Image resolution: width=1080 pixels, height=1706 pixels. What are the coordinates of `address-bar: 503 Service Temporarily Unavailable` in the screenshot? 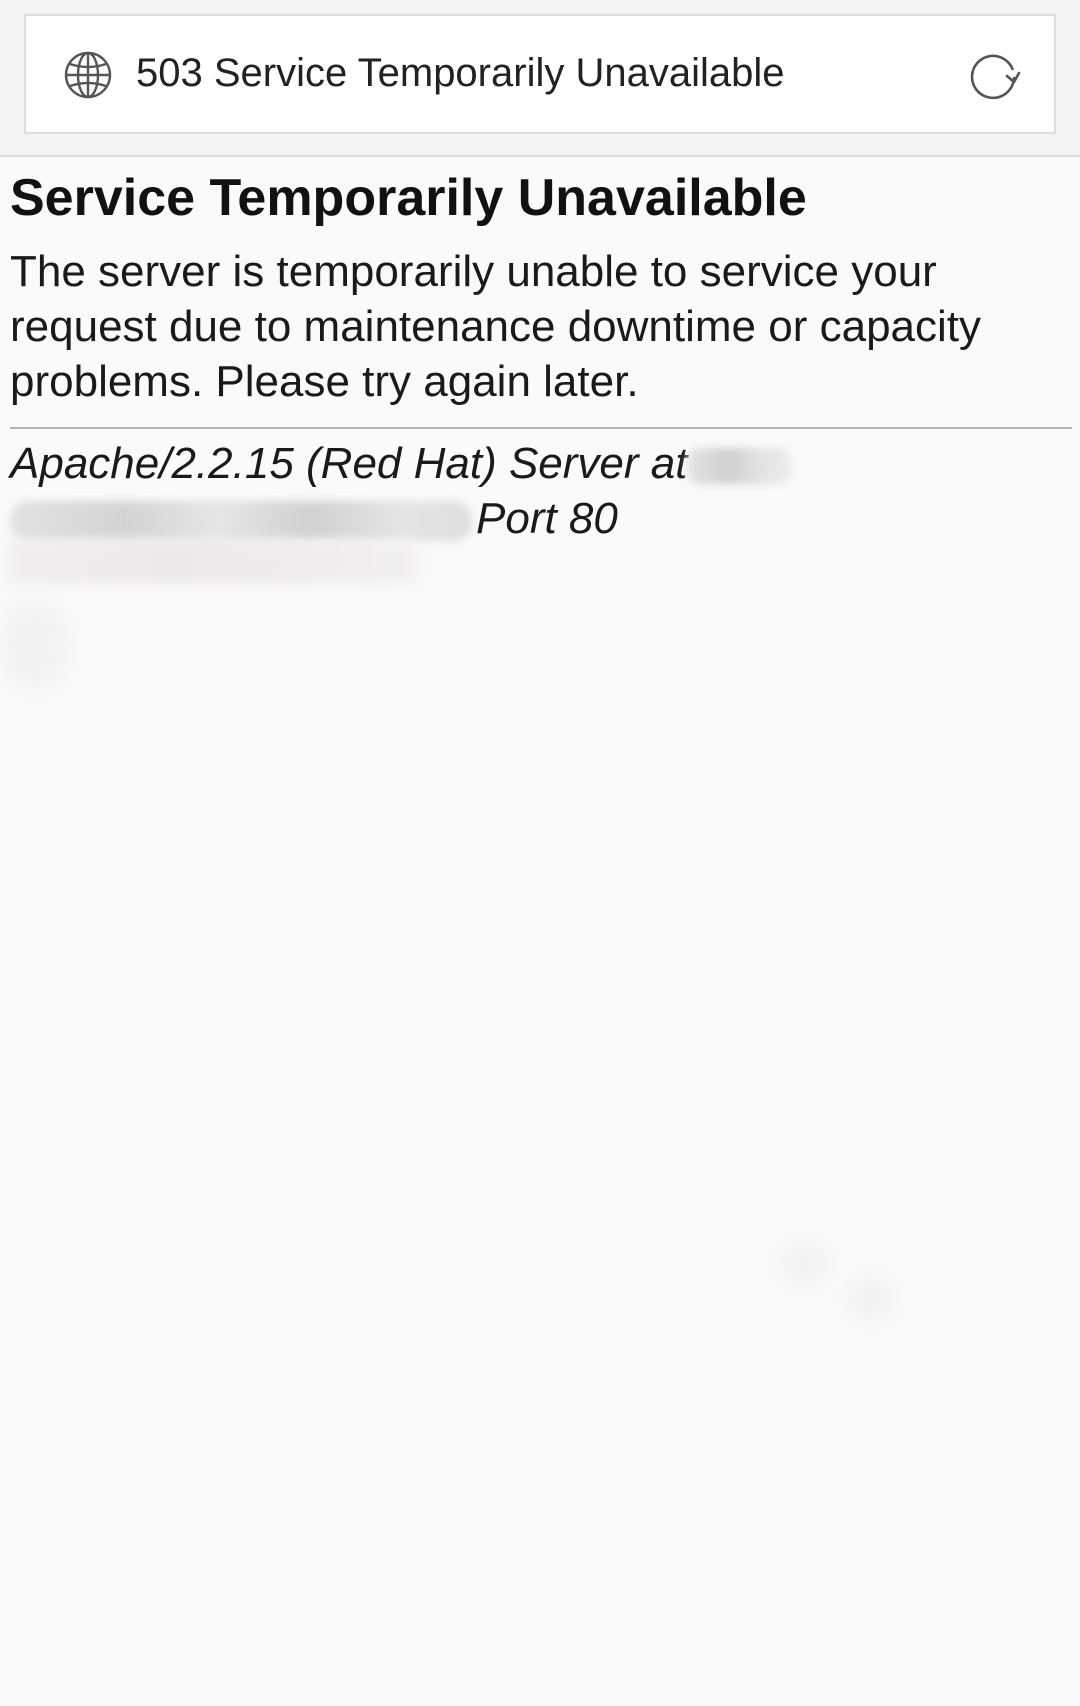 It's located at (540, 74).